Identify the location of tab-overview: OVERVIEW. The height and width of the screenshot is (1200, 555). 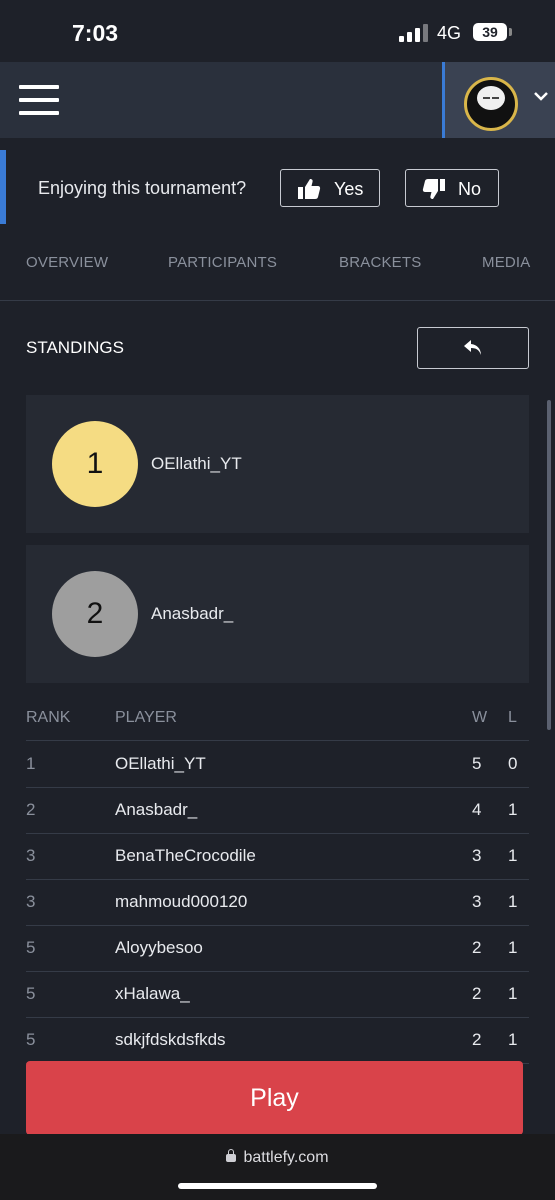
(67, 262).